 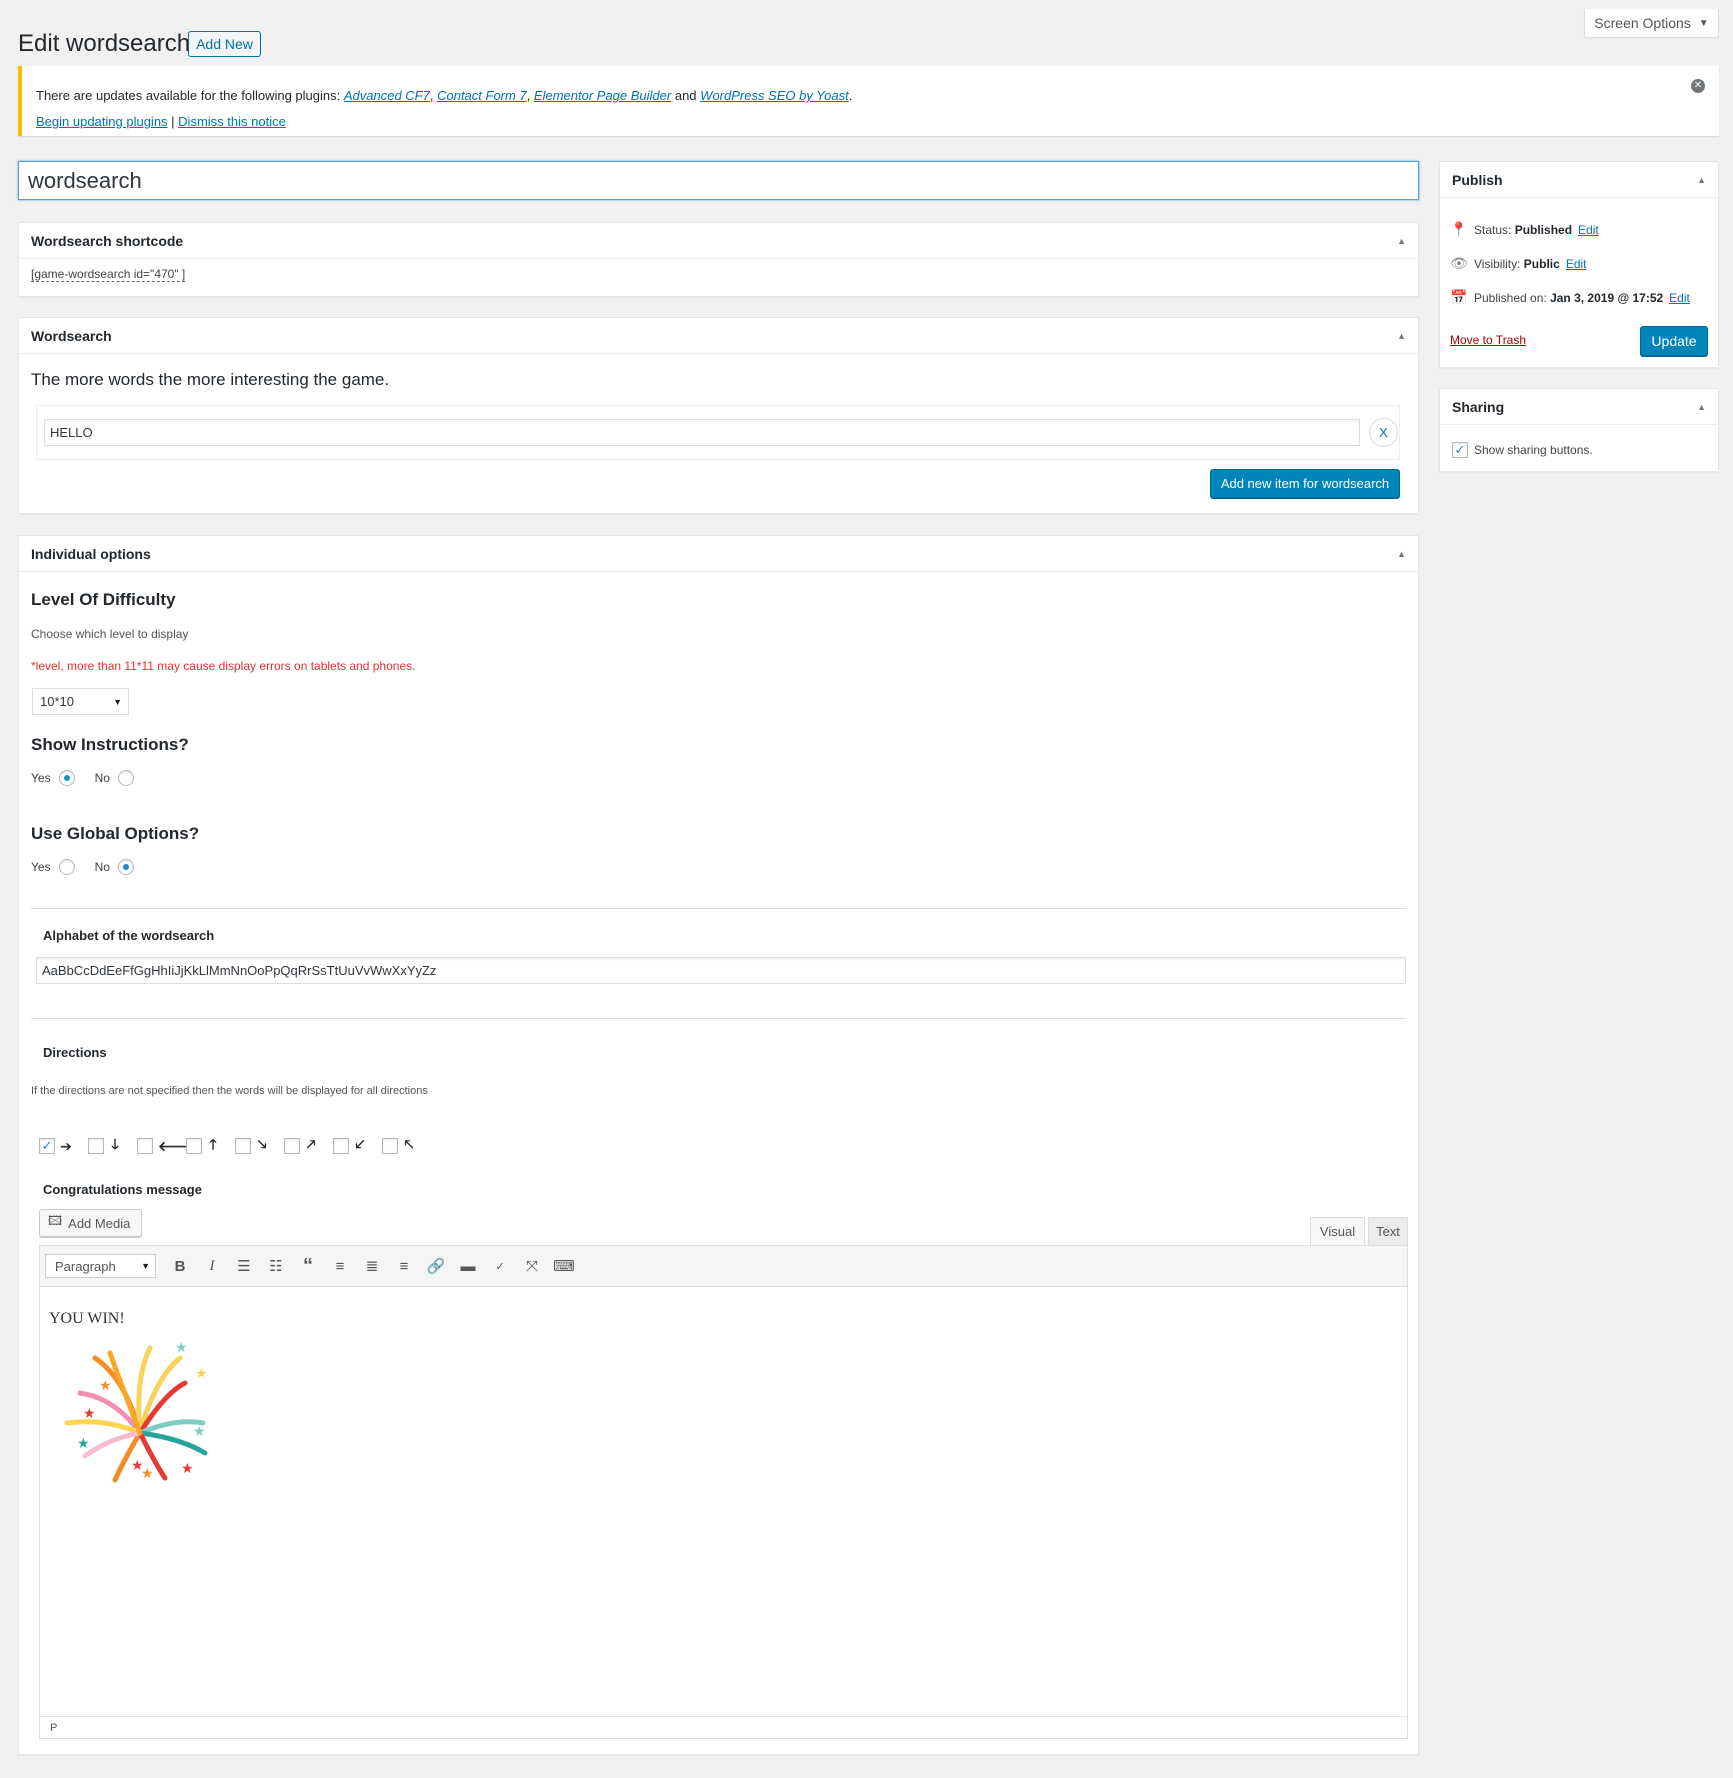 I want to click on congrats-label: Congratulations message, so click(x=122, y=1189).